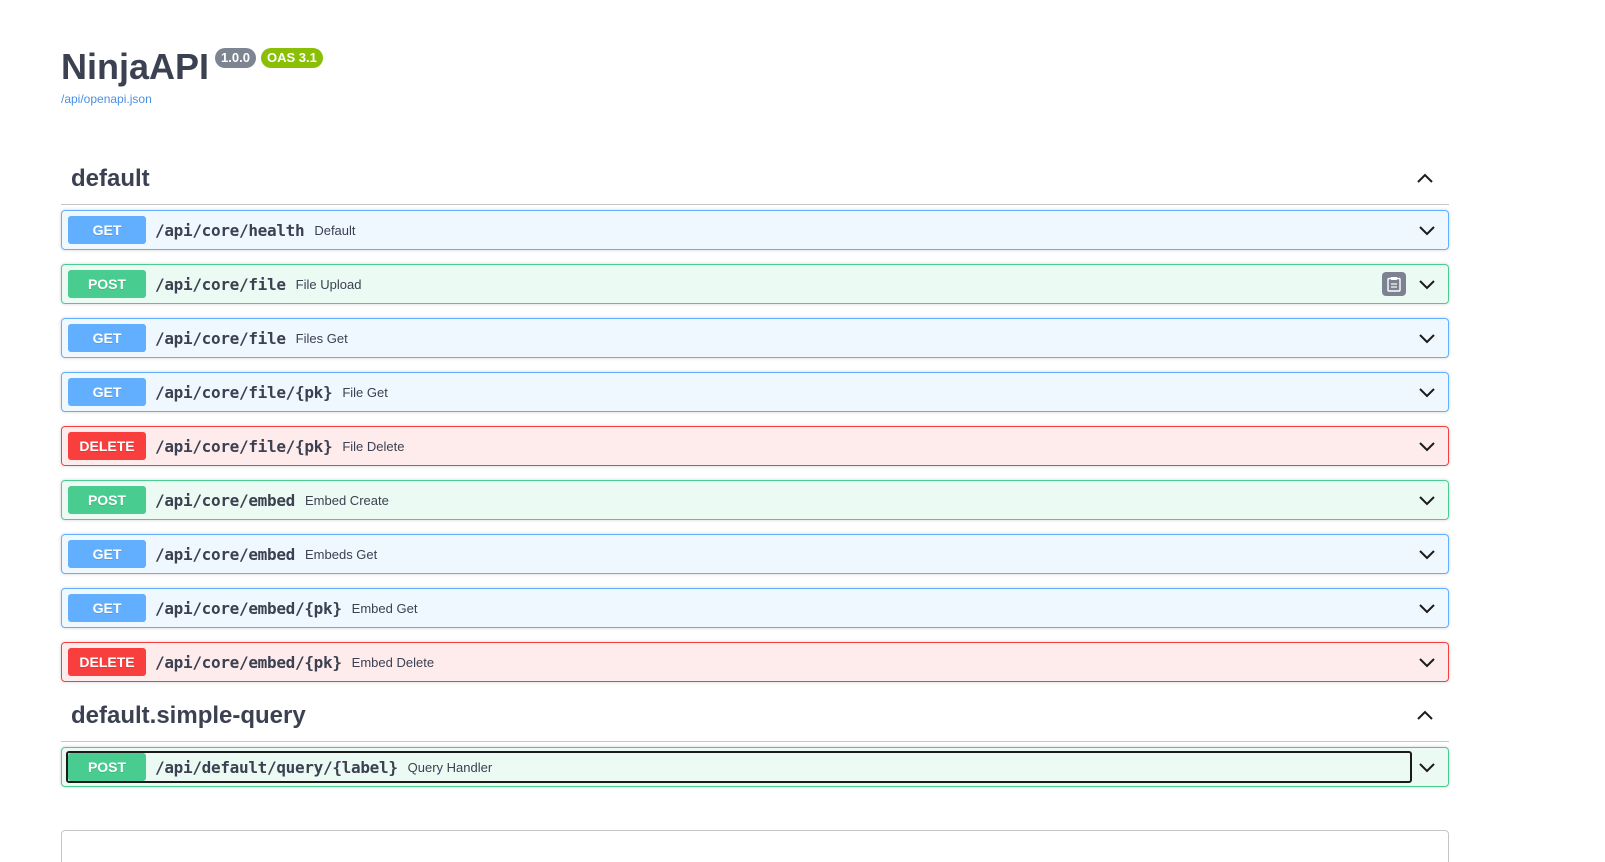 The width and height of the screenshot is (1605, 862). What do you see at coordinates (739, 230) in the screenshot?
I see `operation-summary: GET /api/core/health Default` at bounding box center [739, 230].